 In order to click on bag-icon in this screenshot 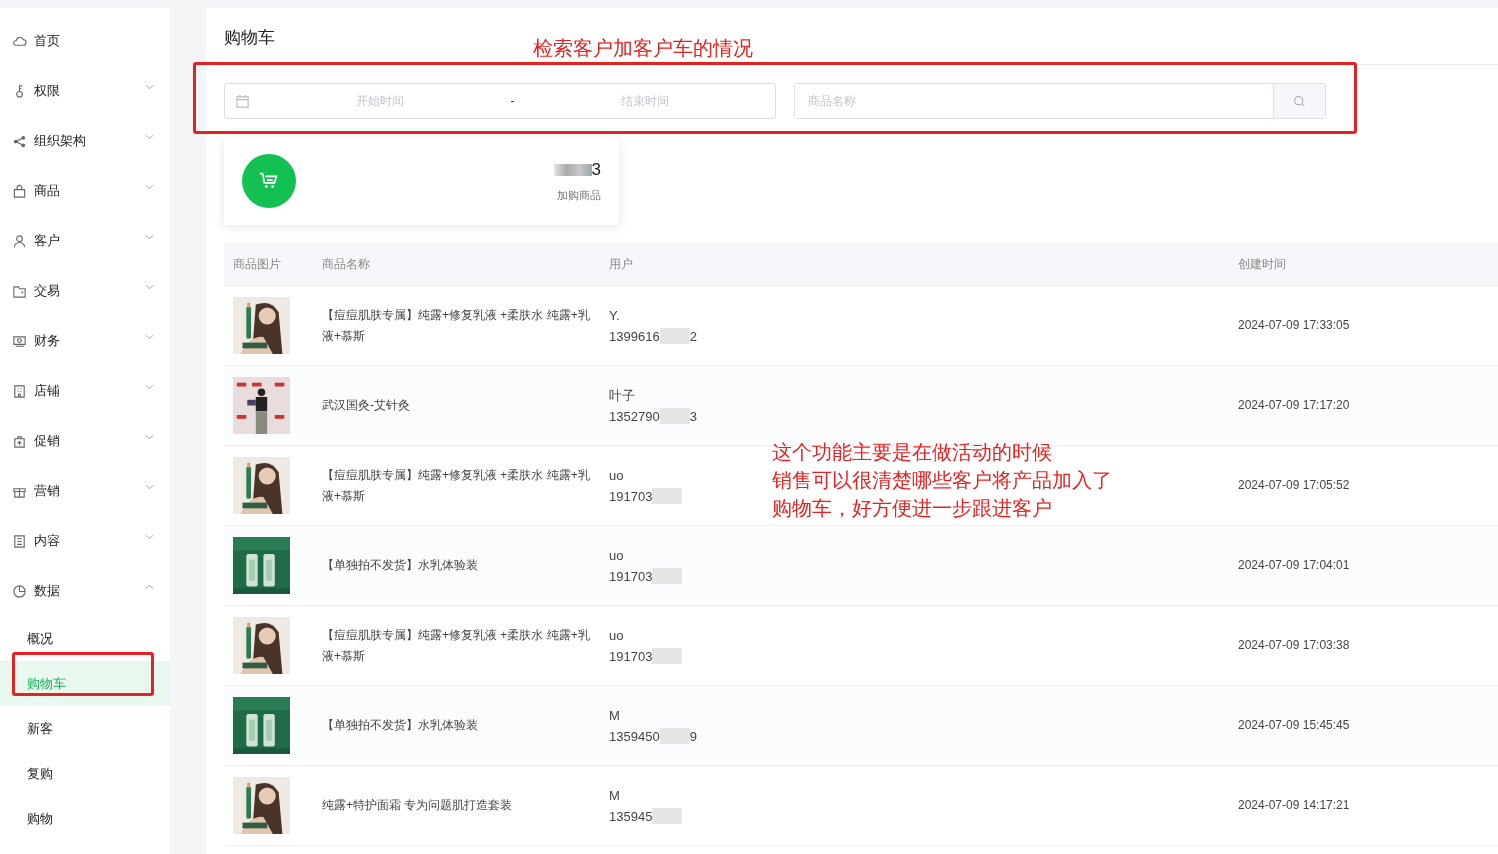, I will do `click(19, 191)`.